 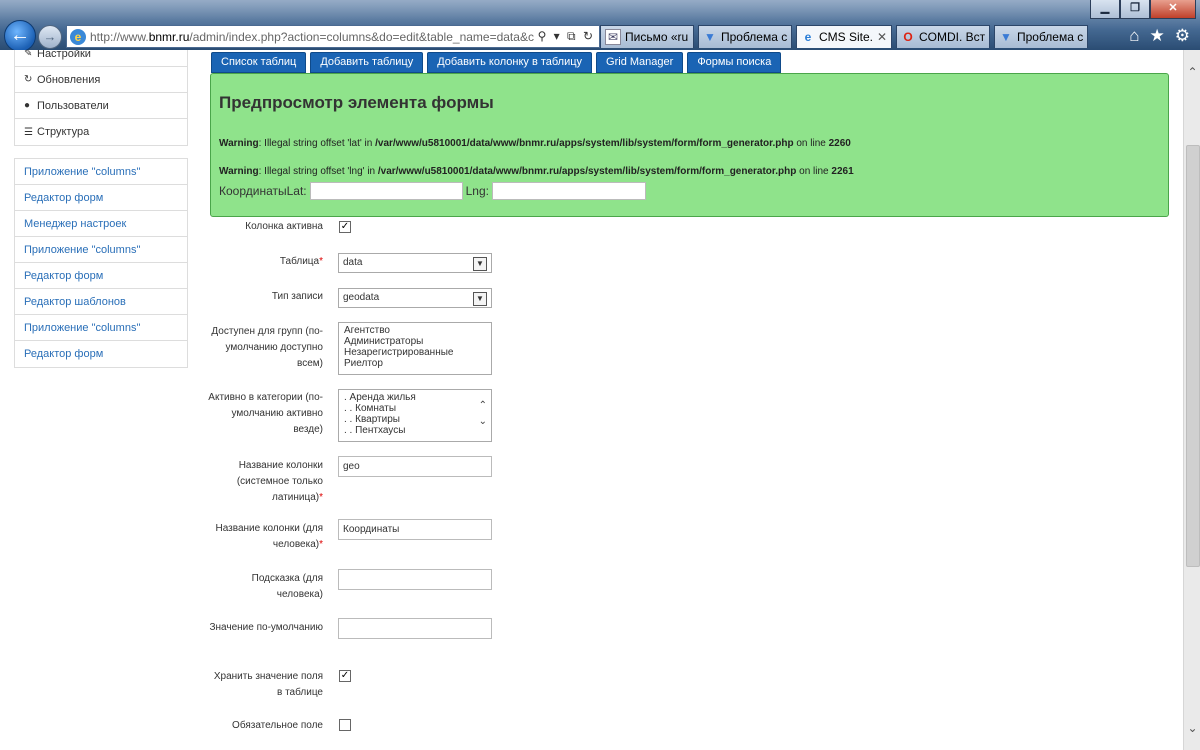 What do you see at coordinates (1105, 9) in the screenshot?
I see `minimize-button: ▁` at bounding box center [1105, 9].